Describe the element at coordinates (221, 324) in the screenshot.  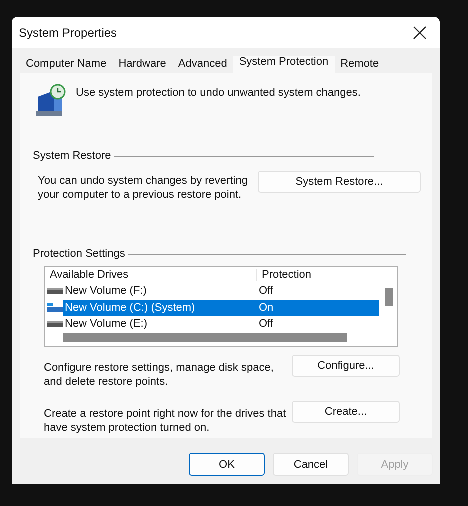
I see `drive-row: New Volume (E:) Off` at that location.